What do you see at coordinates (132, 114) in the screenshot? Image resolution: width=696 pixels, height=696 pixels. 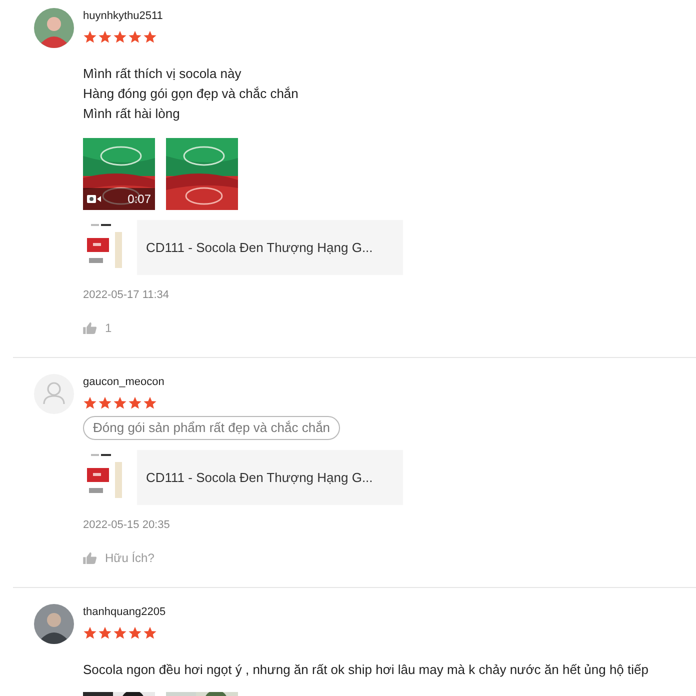 I see `comment-text: Mình rất hài lòng` at bounding box center [132, 114].